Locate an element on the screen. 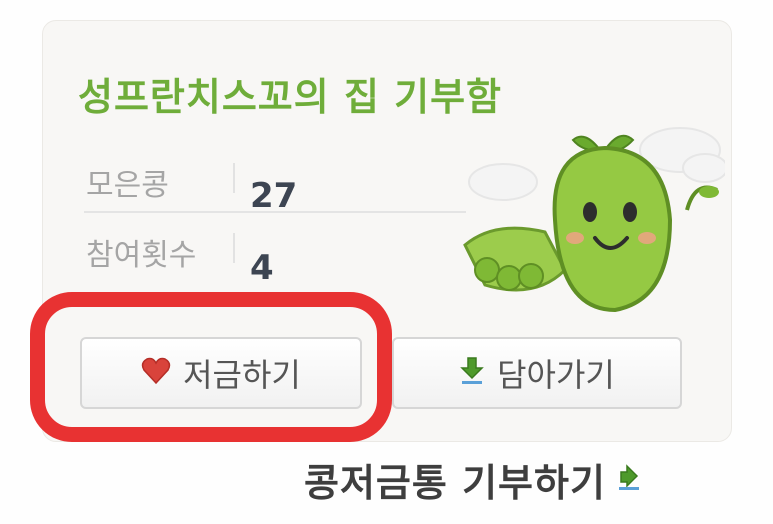  save-button-label: 저금하기 is located at coordinates (242, 375).